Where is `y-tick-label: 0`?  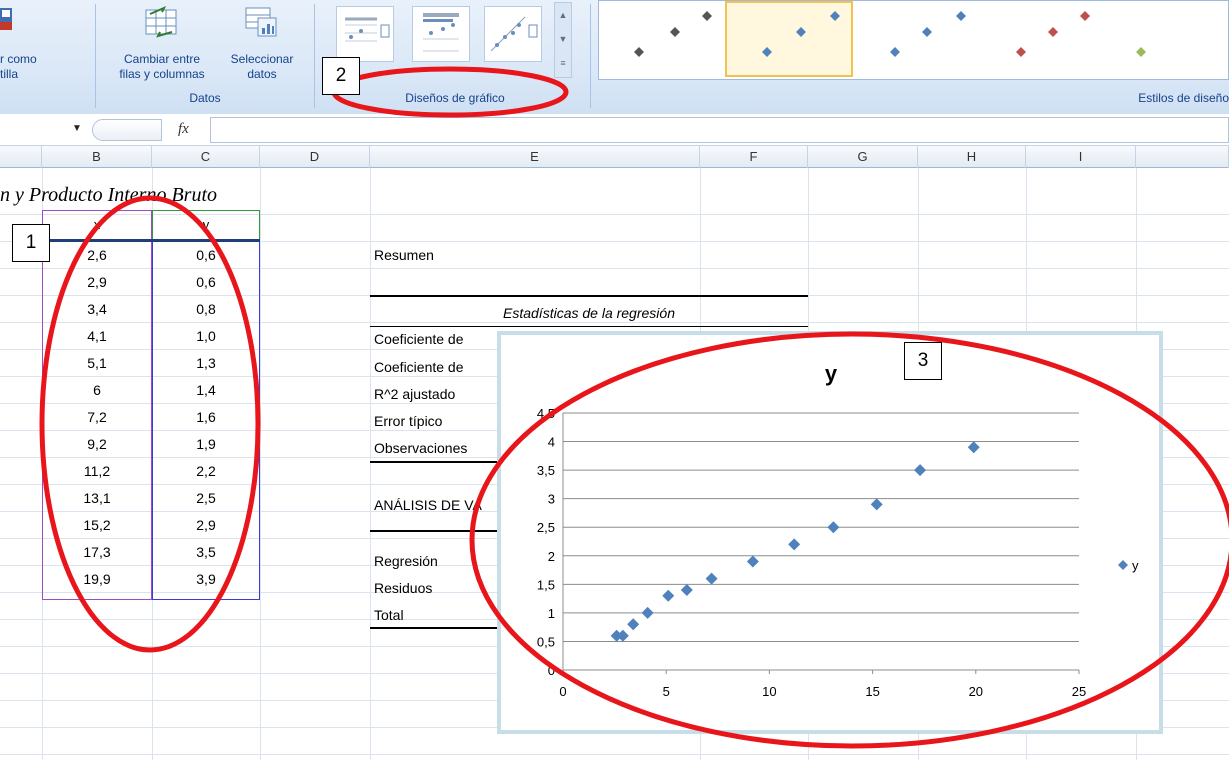 y-tick-label: 0 is located at coordinates (551, 670).